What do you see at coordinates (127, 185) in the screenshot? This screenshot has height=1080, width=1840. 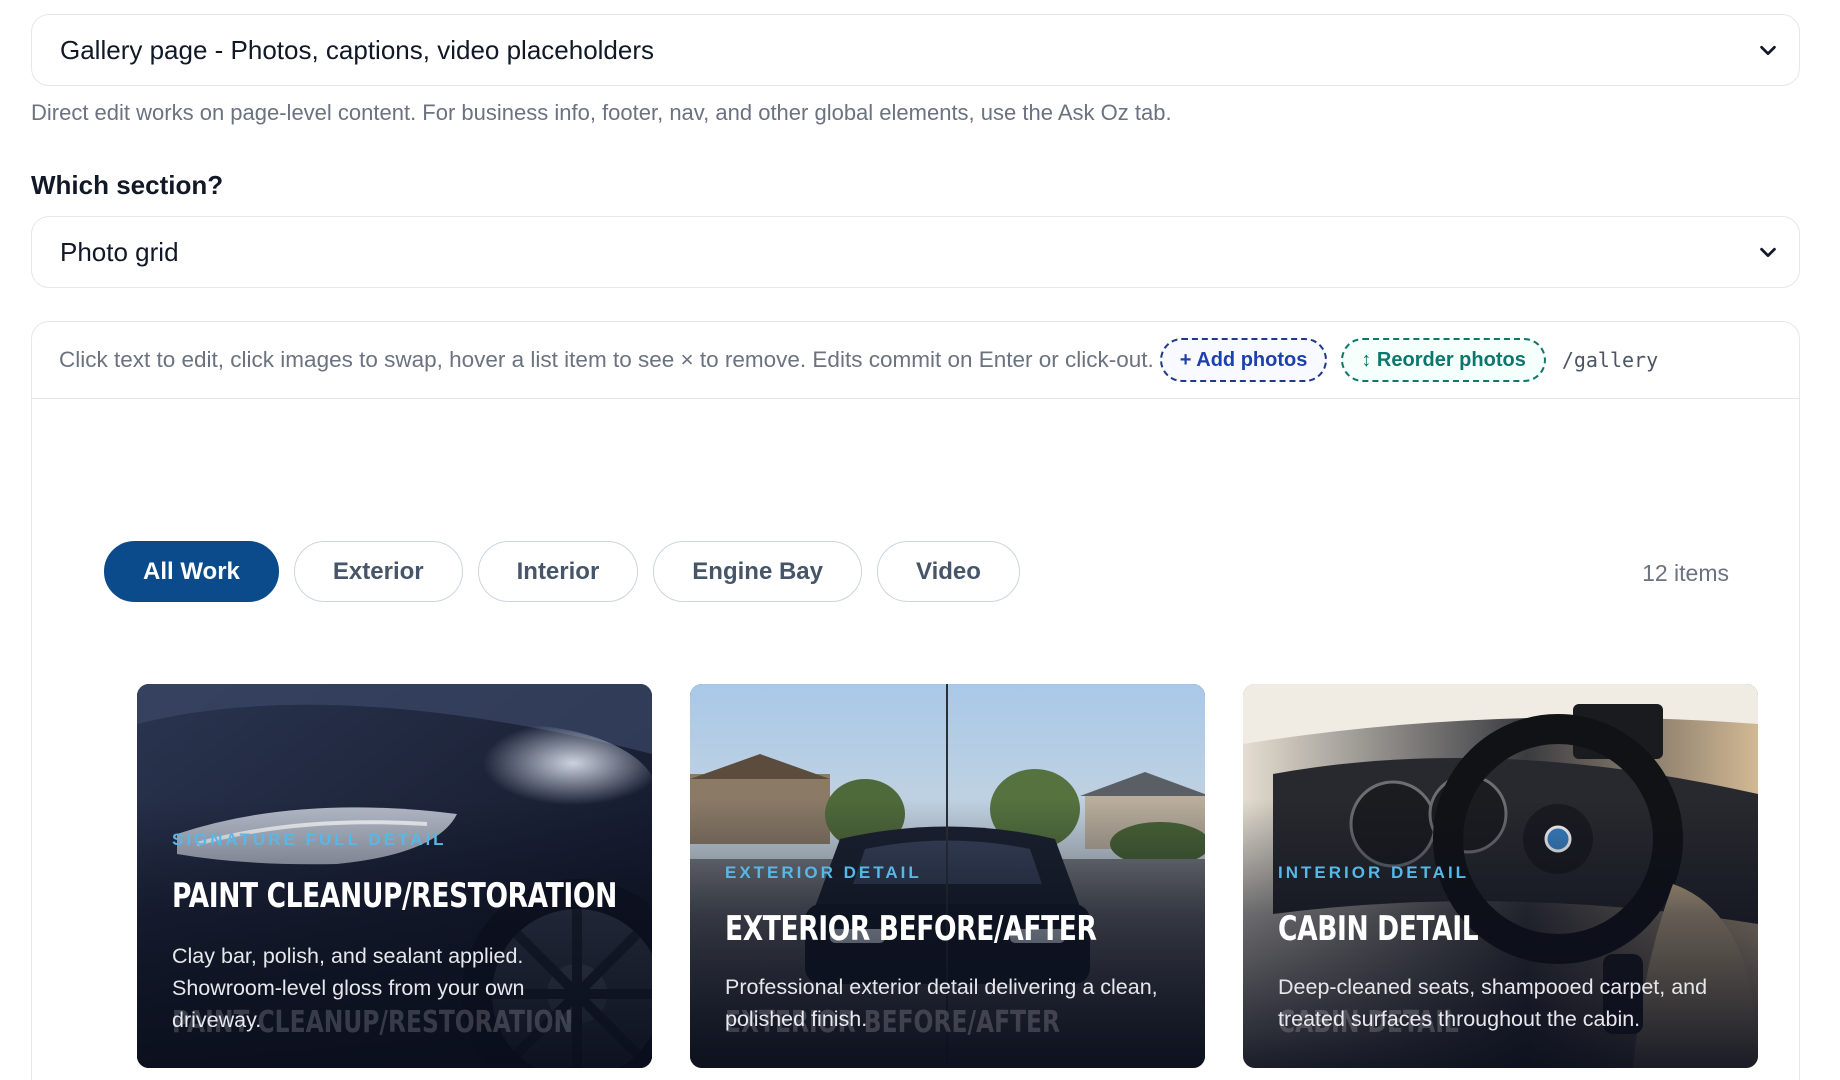 I see `section-label: Which section?` at bounding box center [127, 185].